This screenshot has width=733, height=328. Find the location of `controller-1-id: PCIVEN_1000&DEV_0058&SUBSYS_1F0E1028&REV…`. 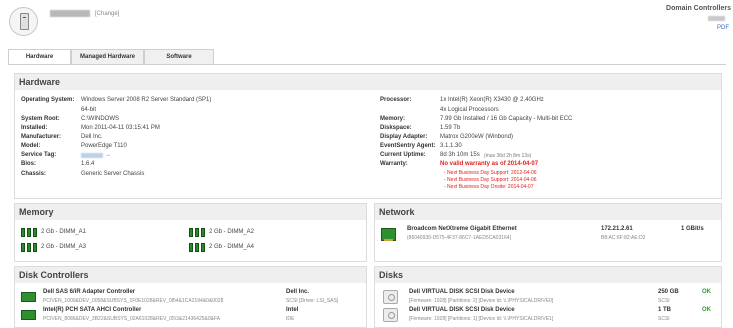

controller-1-id: PCIVEN_1000&DEV_0058&SUBSYS_1F0E1028&REV… is located at coordinates (133, 301).